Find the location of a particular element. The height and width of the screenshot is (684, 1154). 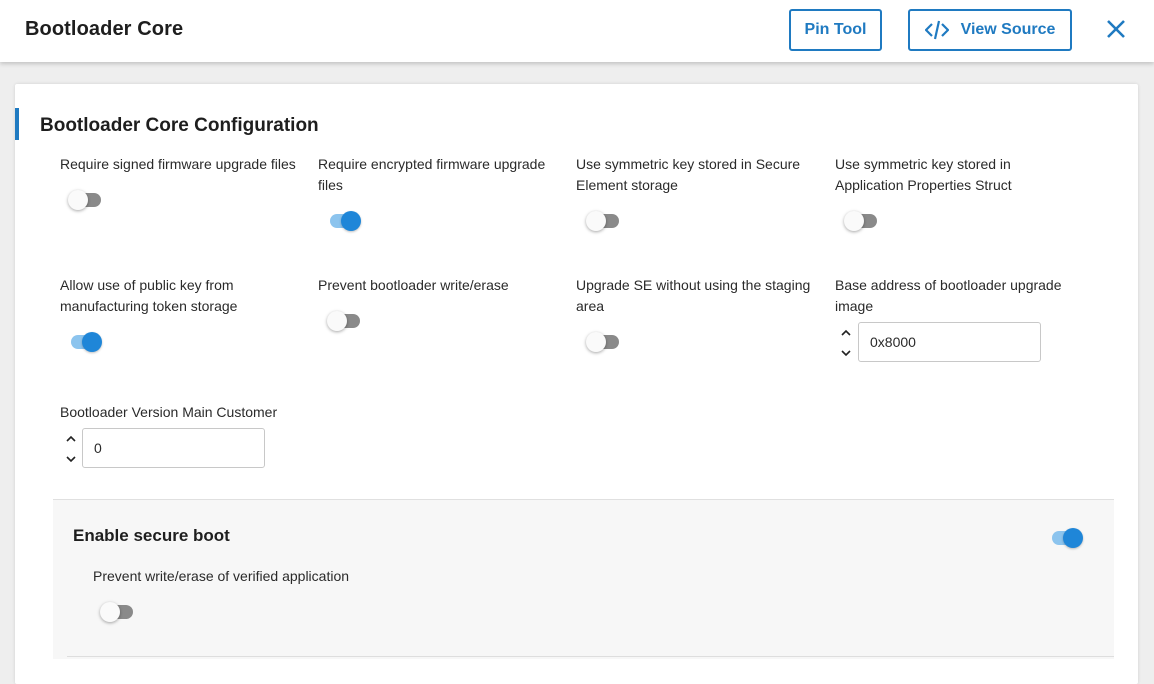

close-icon is located at coordinates (1116, 31).